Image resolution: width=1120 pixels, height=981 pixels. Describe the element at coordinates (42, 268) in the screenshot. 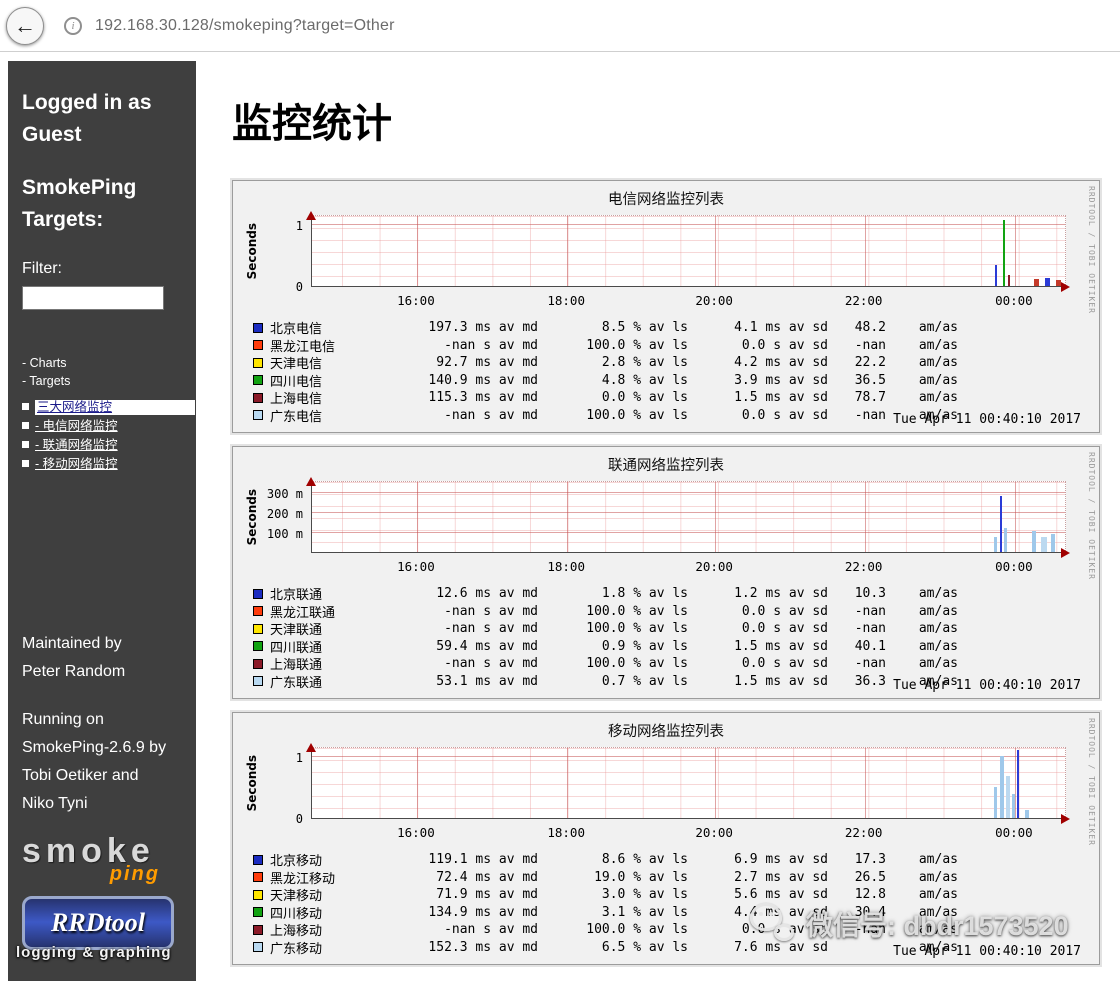

I see `filter-label: Filter:` at that location.